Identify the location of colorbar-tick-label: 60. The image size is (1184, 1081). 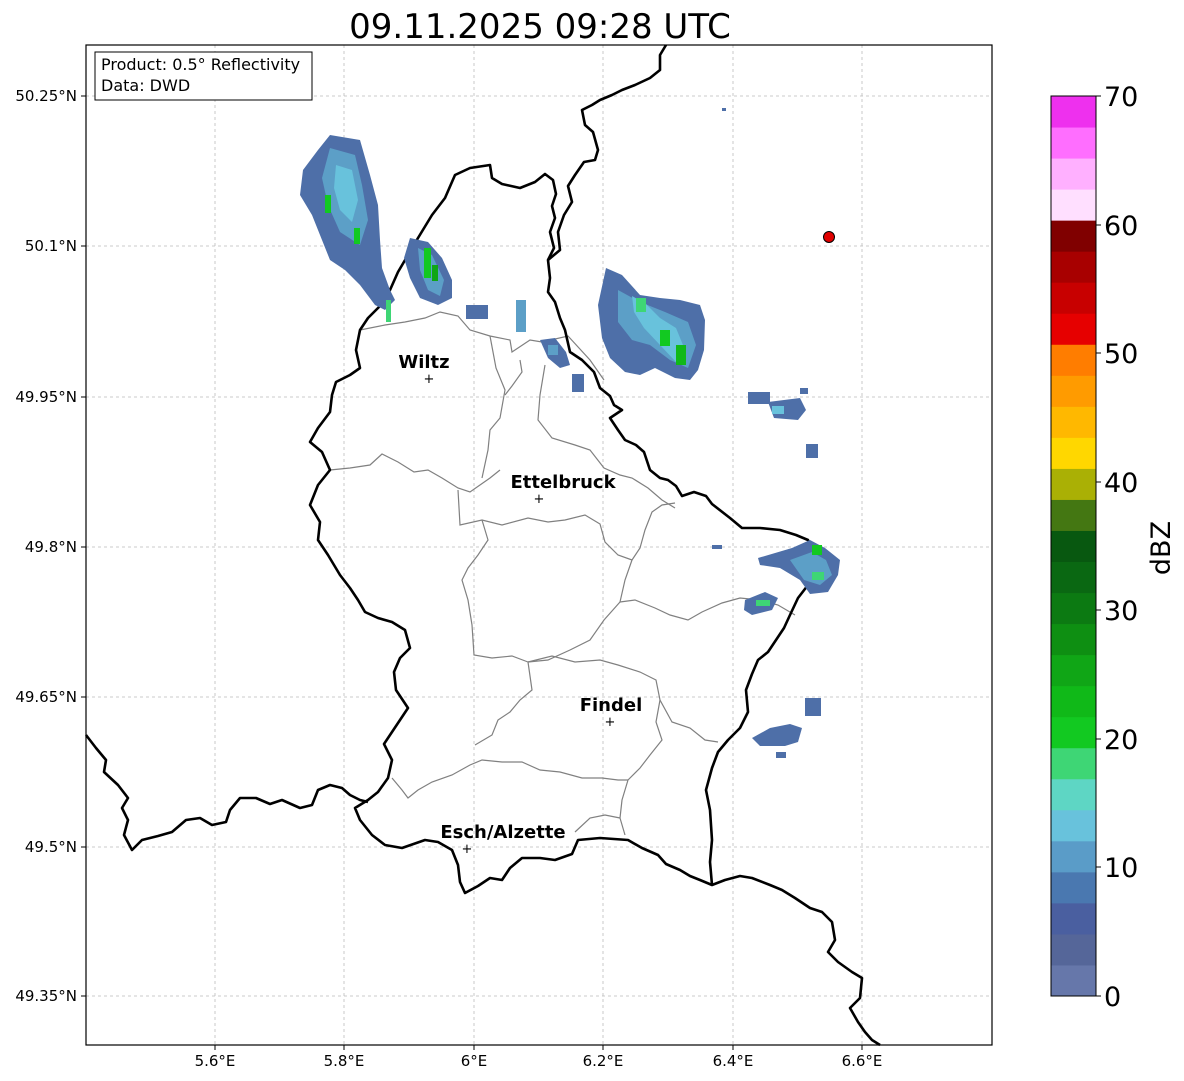
(1121, 226).